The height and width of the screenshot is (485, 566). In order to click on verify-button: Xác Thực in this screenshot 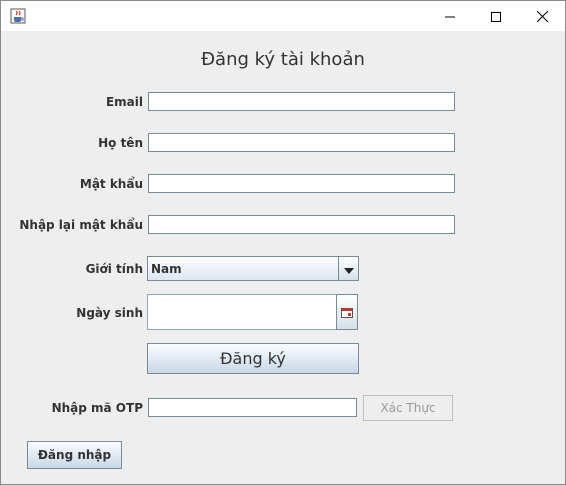, I will do `click(408, 408)`.